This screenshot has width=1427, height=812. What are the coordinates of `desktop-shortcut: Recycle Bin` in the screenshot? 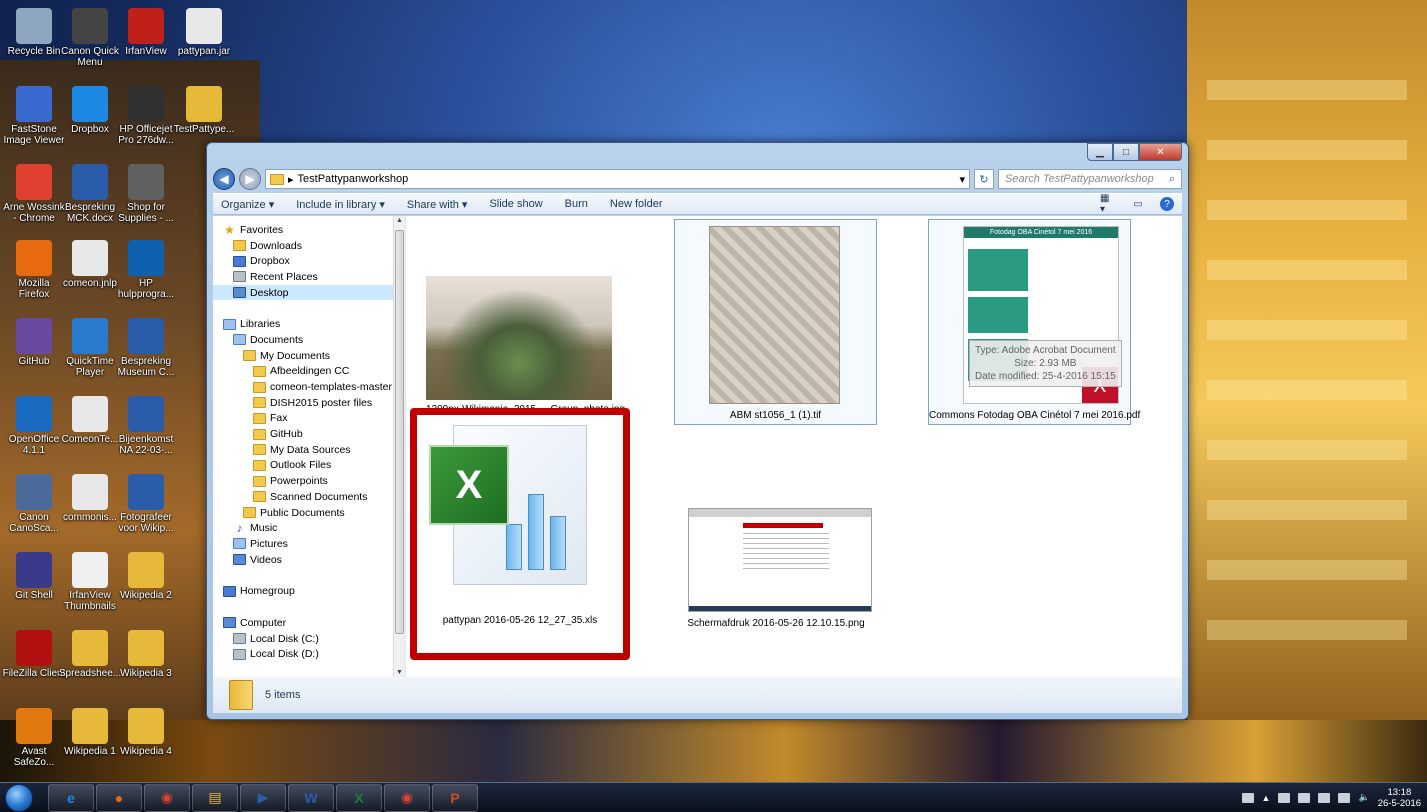 It's located at (34, 32).